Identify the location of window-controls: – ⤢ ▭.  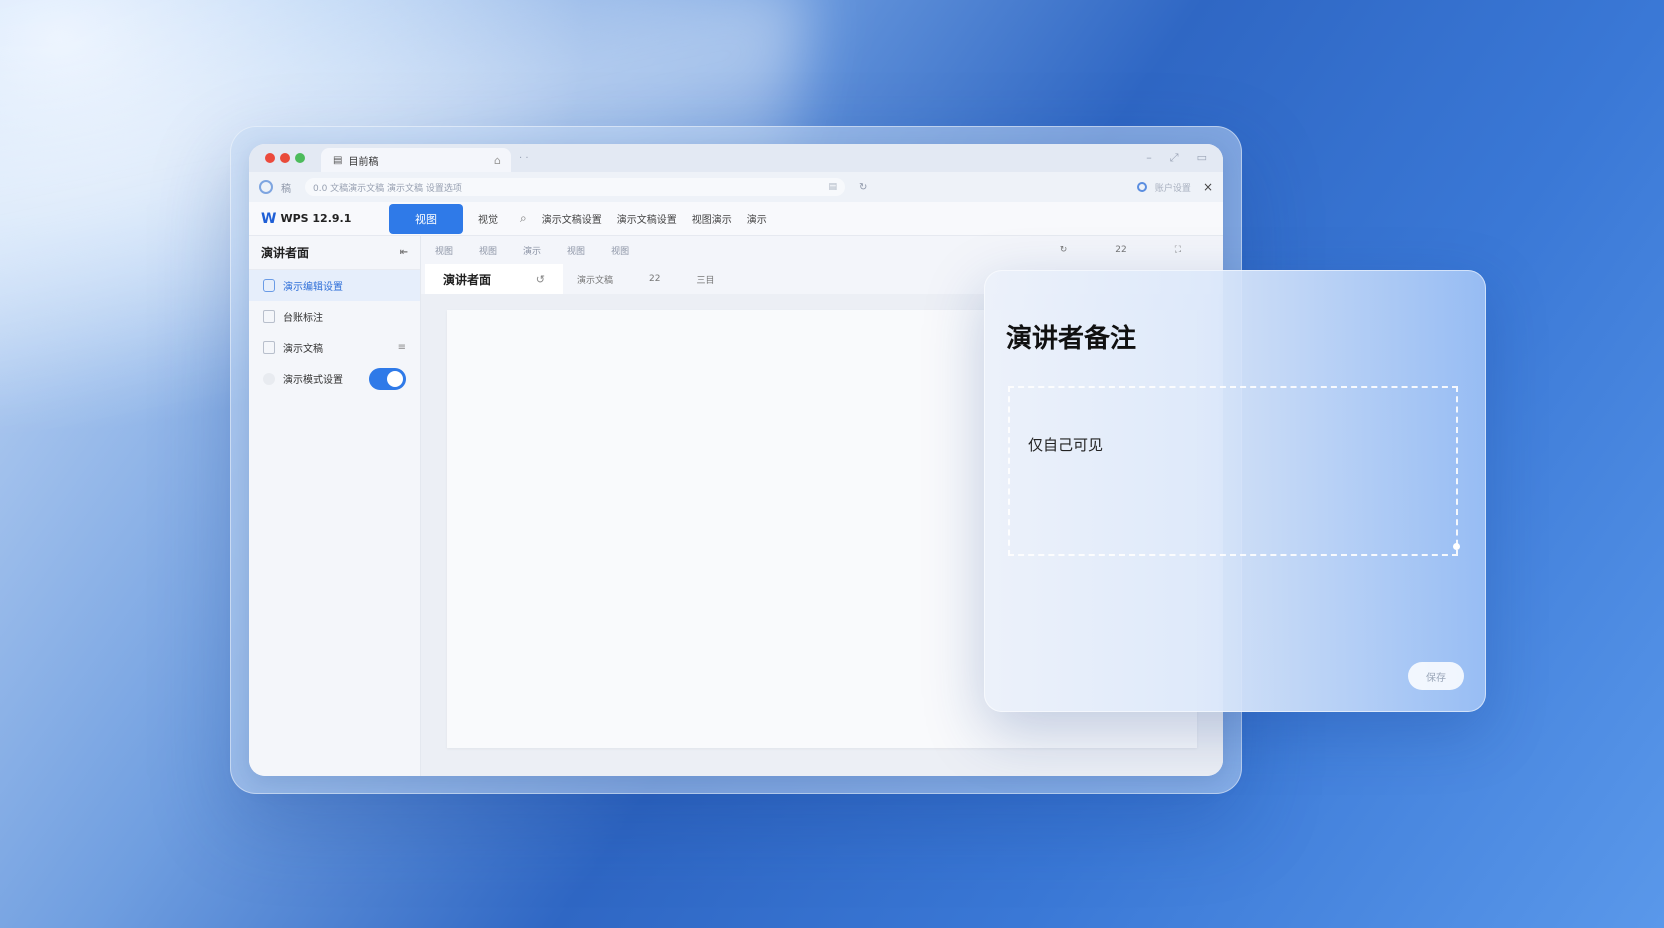
(1176, 158).